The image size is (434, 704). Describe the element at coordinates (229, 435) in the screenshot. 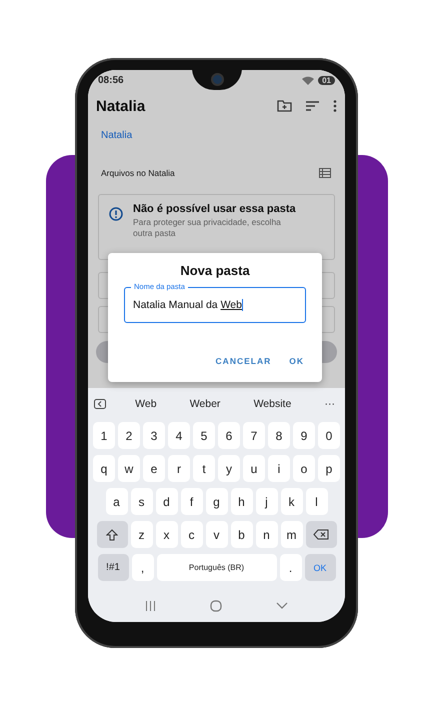

I see `keyboard-key: 6` at that location.